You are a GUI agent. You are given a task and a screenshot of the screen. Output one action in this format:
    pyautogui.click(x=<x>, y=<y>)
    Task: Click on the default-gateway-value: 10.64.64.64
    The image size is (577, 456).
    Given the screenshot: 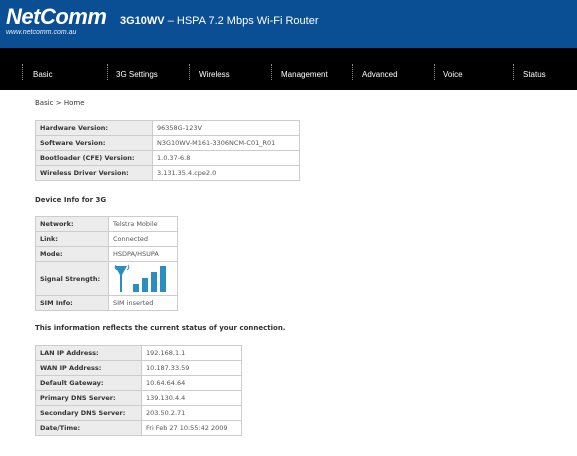 What is the action you would take?
    pyautogui.click(x=191, y=383)
    